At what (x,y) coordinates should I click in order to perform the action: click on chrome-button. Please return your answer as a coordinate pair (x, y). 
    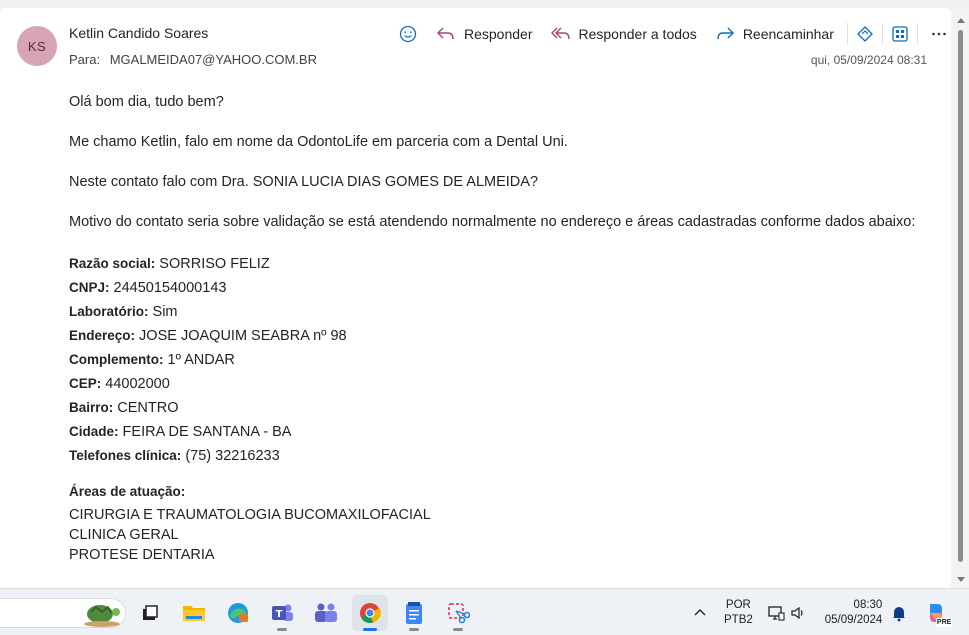
    Looking at the image, I should click on (370, 613).